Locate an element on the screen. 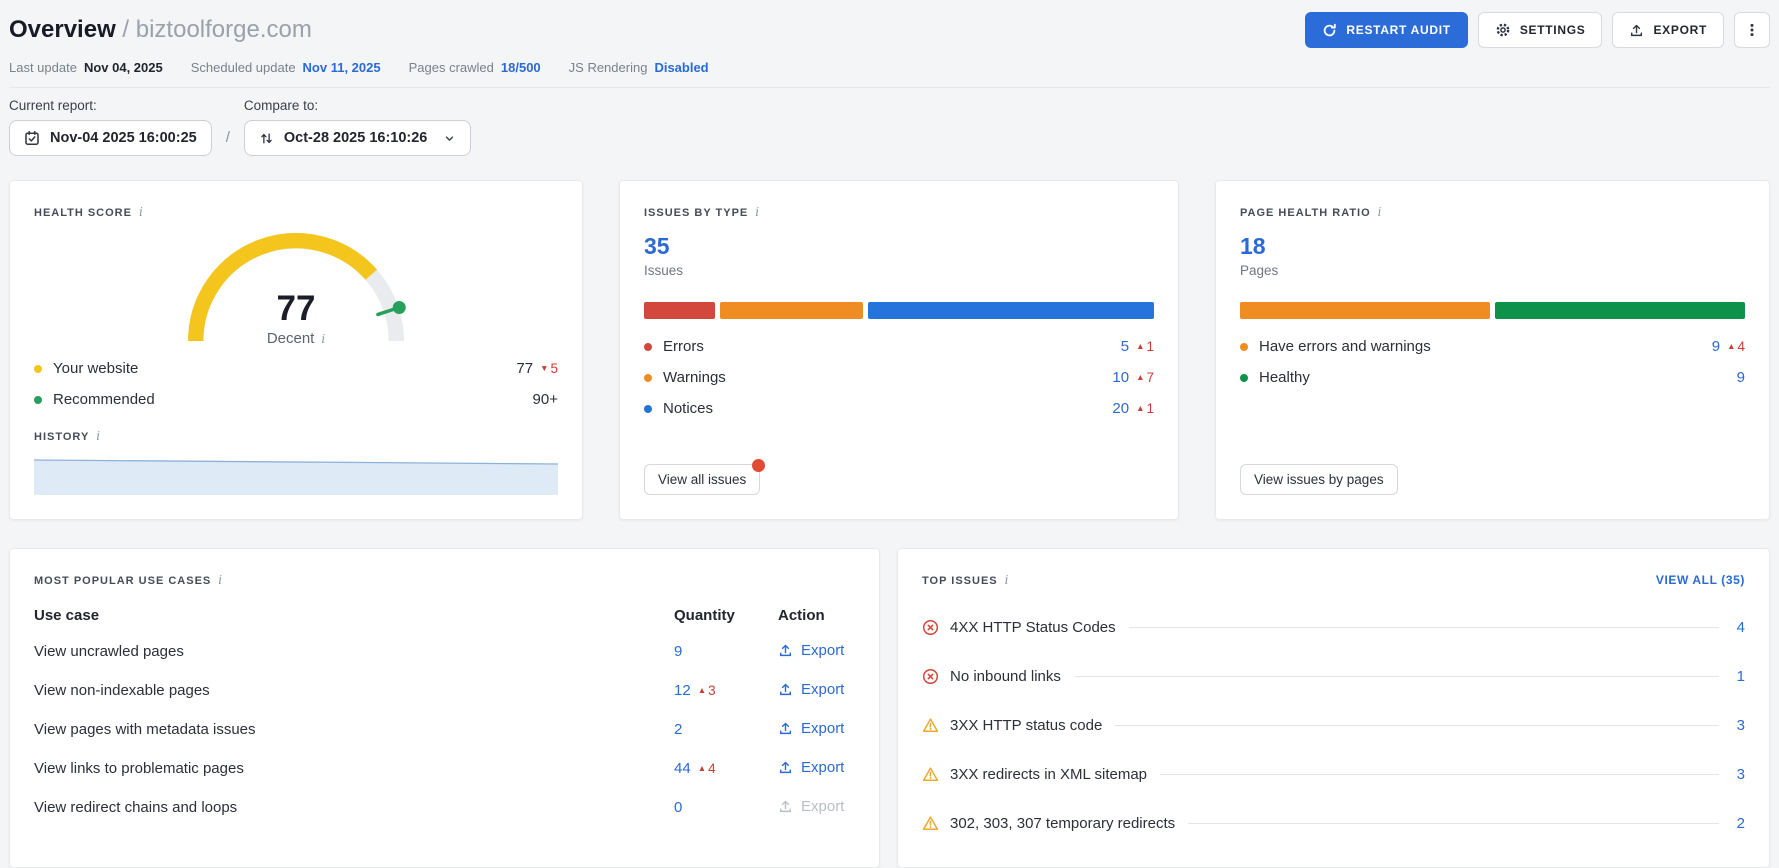  health-score-legend: Your website 77 ▼ 5 Recommended 90+ is located at coordinates (296, 384).